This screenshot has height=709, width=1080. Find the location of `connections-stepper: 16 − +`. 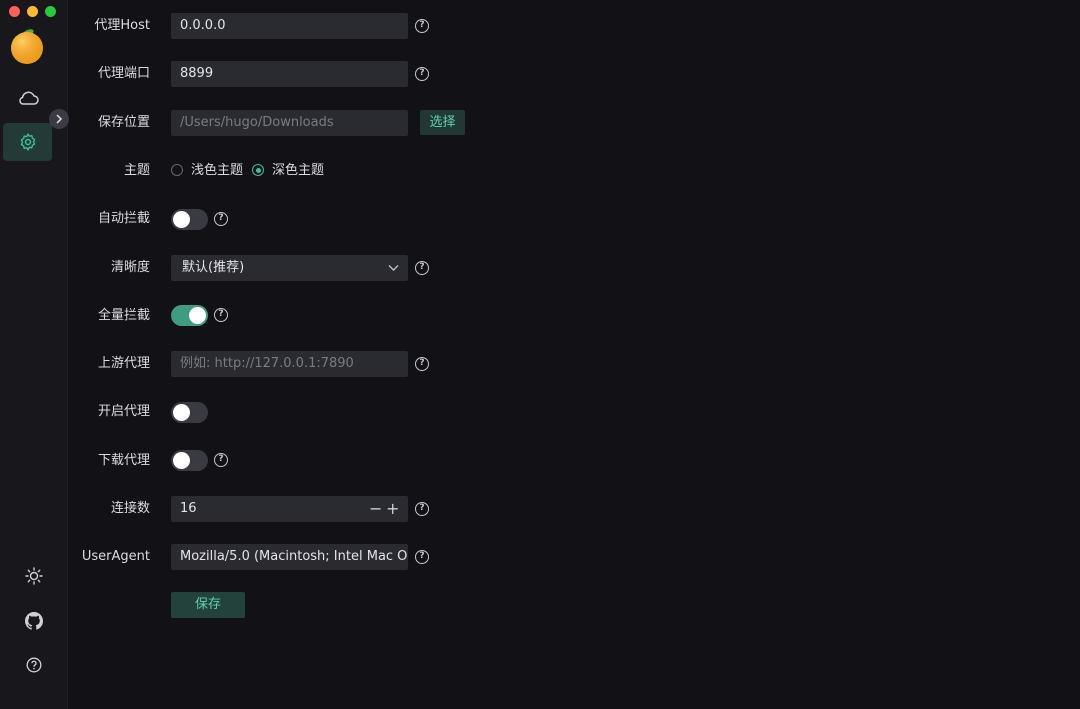

connections-stepper: 16 − + is located at coordinates (289, 509).